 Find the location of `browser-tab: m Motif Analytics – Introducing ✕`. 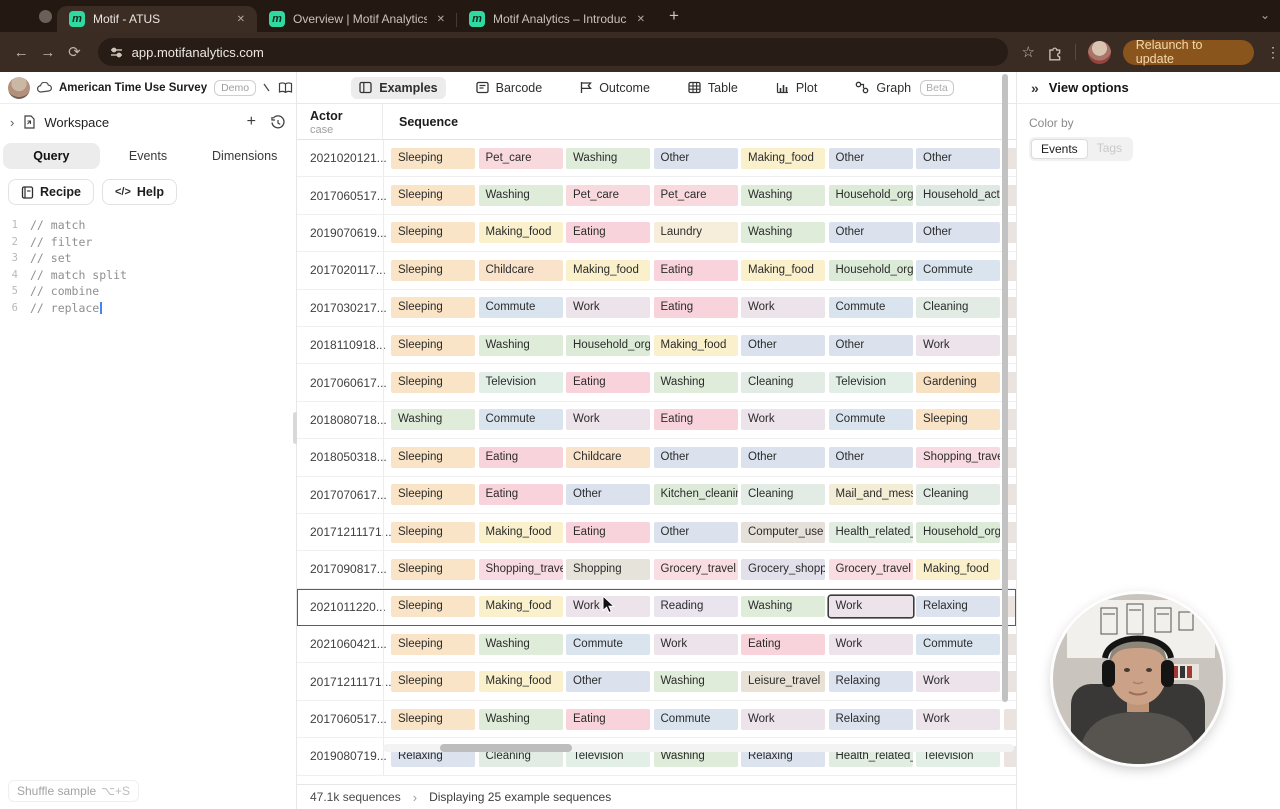

browser-tab: m Motif Analytics – Introducing ✕ is located at coordinates (557, 19).